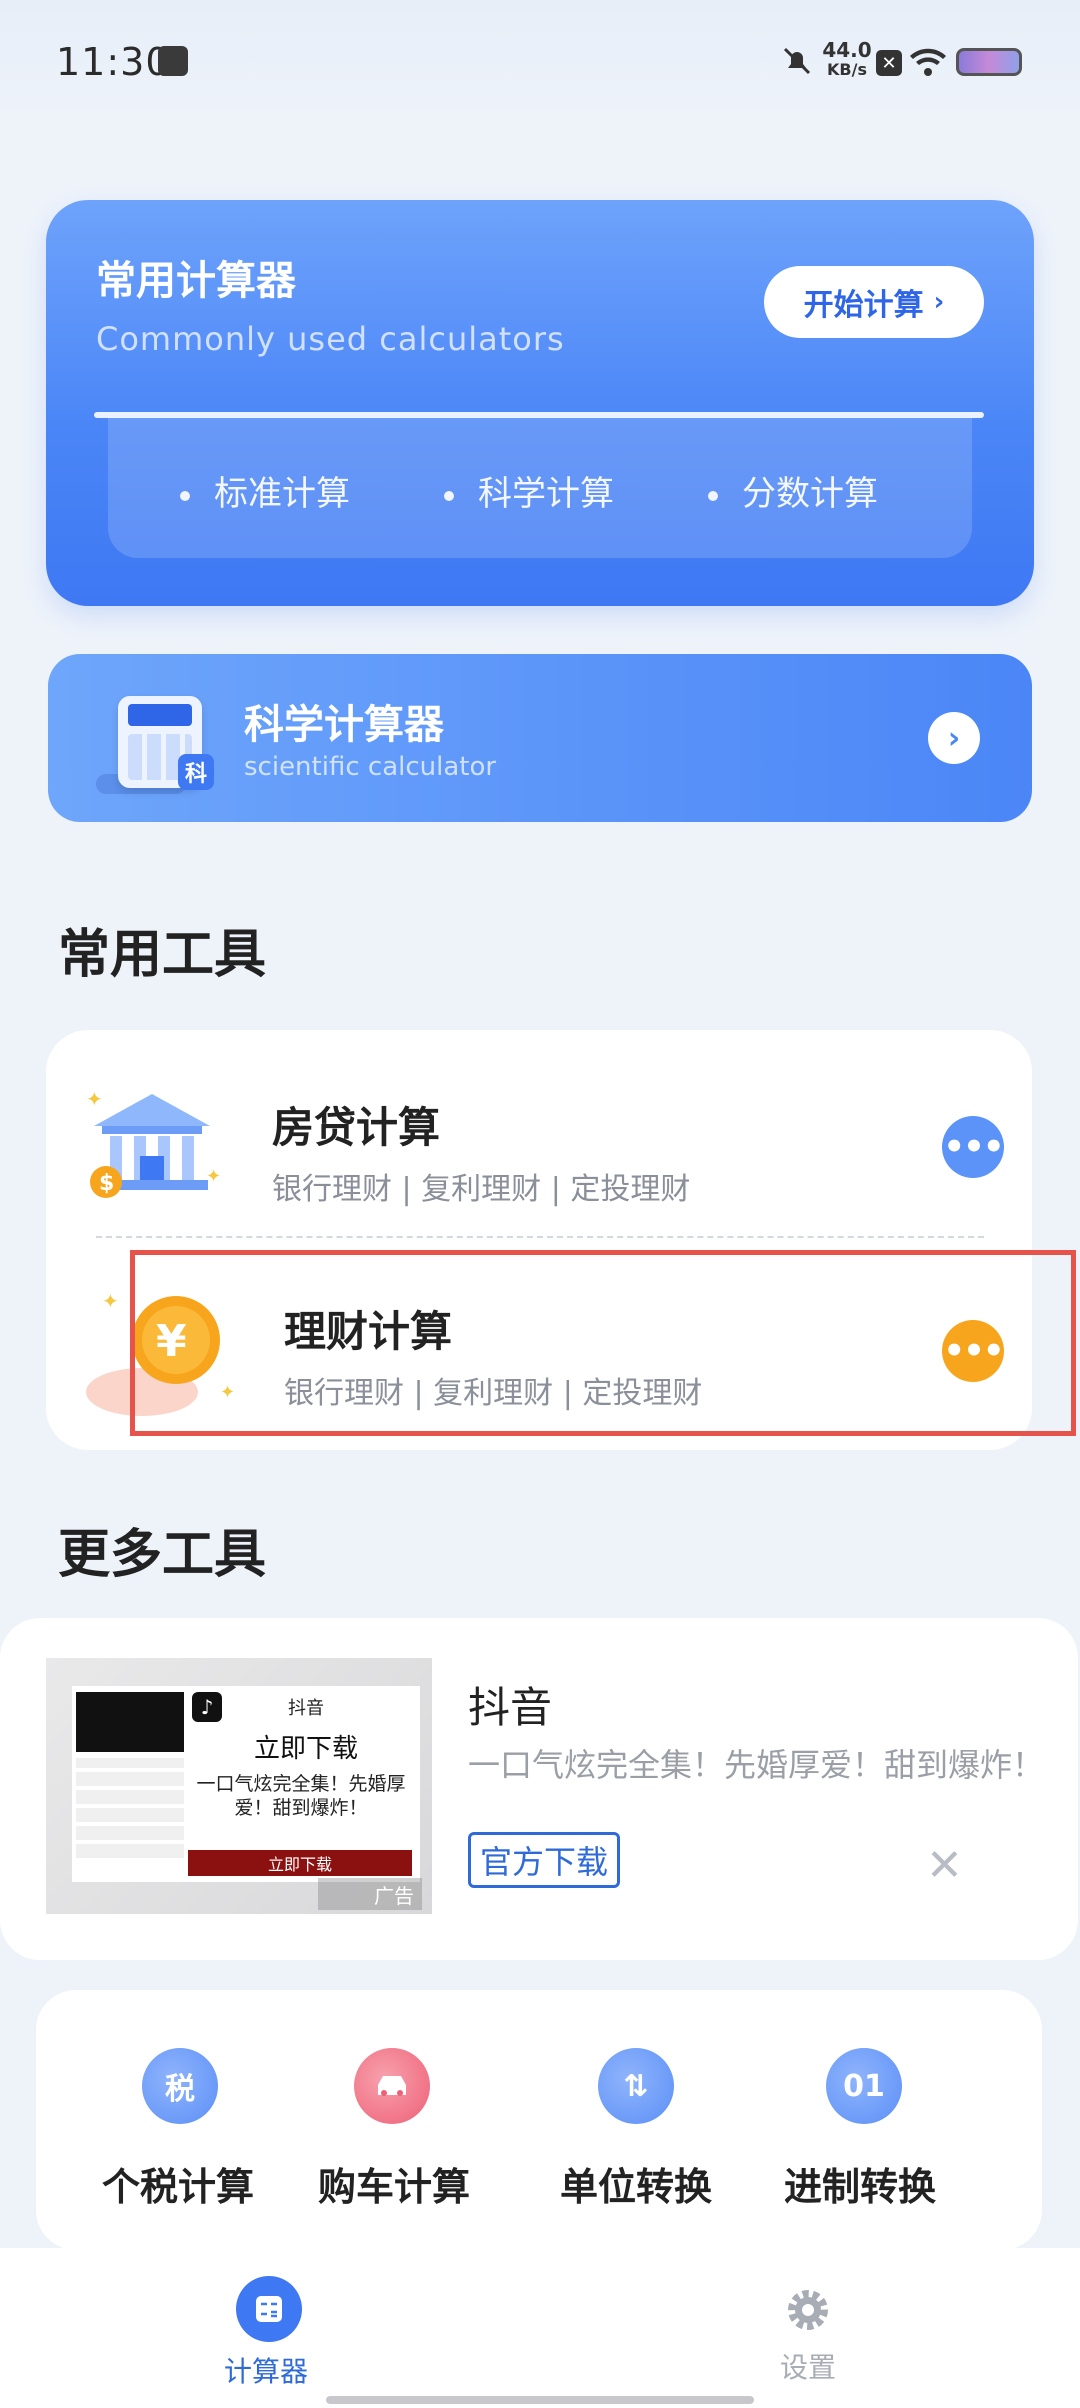  Describe the element at coordinates (793, 490) in the screenshot. I see `fraction-calc-item: 分数计算` at that location.